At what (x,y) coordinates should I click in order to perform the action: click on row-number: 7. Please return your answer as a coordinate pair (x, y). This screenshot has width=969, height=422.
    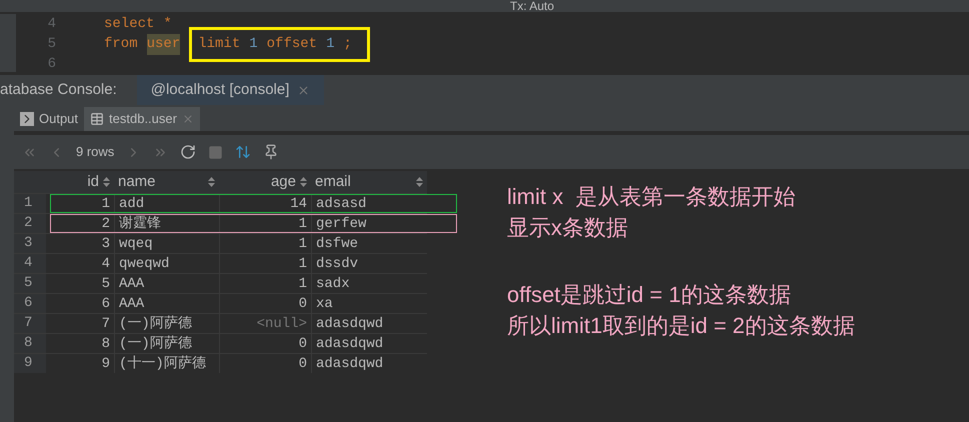
    Looking at the image, I should click on (28, 323).